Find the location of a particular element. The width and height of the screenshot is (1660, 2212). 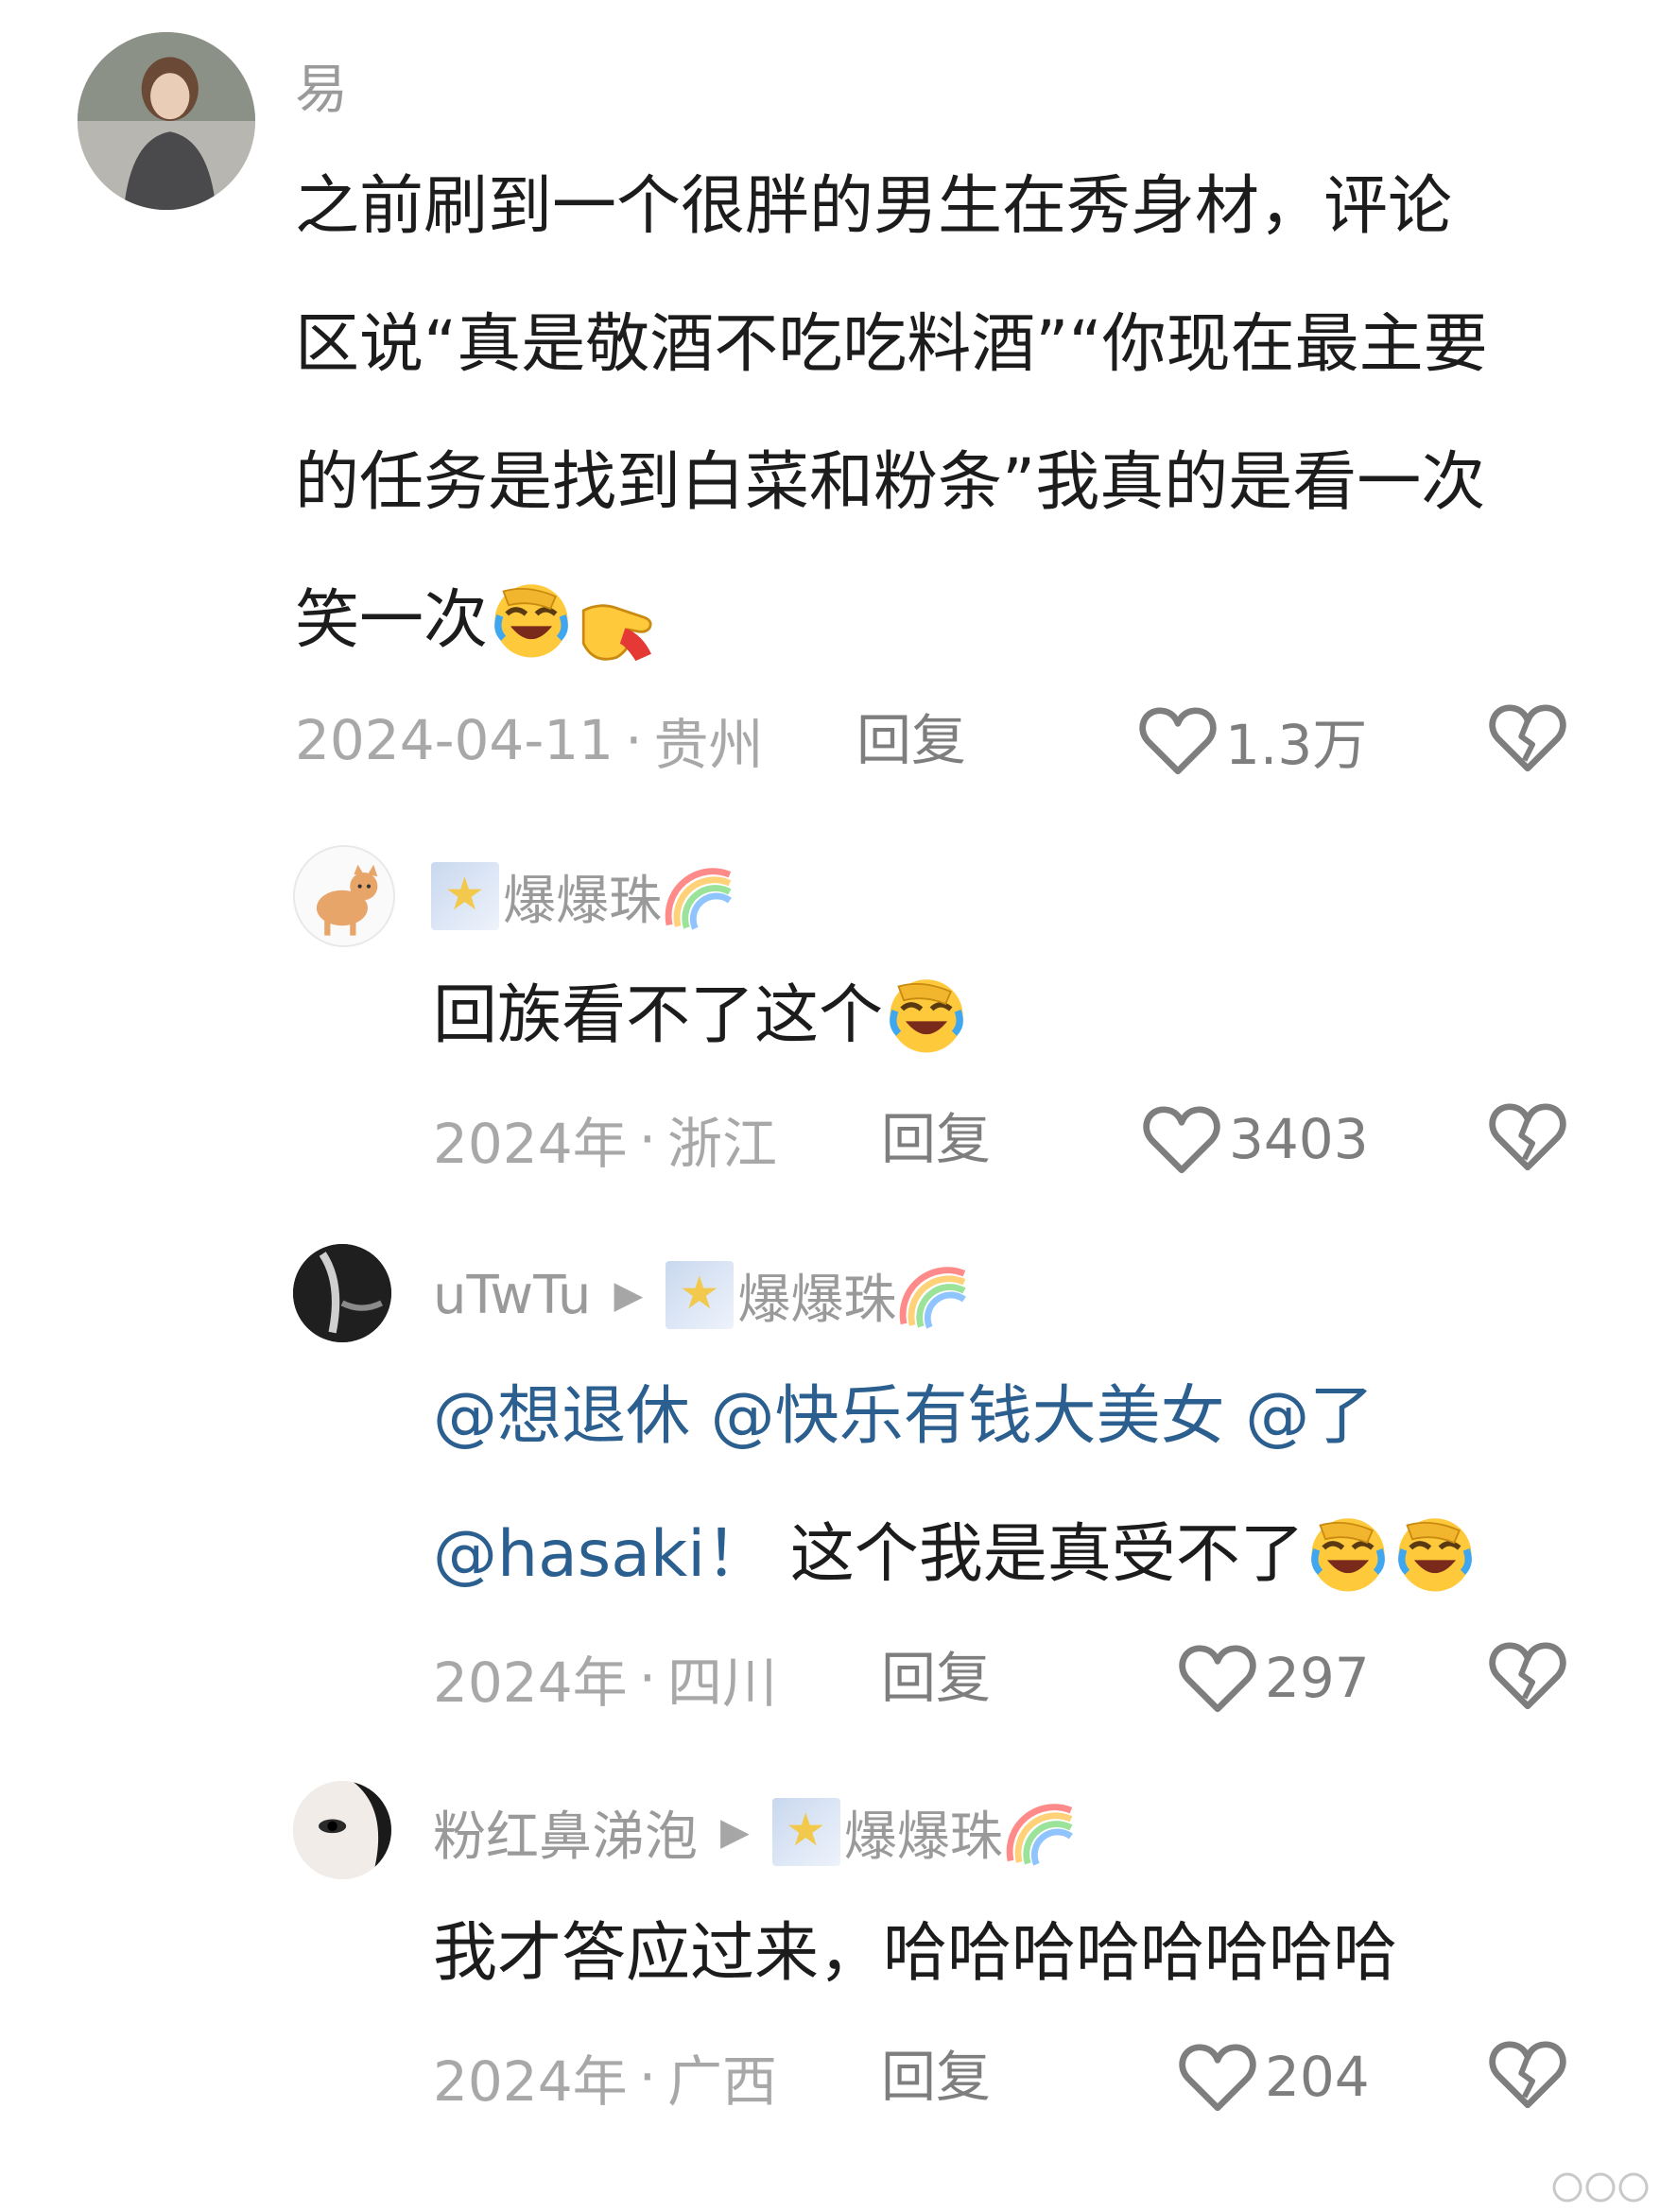

username-text: 粉红鼻涕泡 is located at coordinates (565, 1837).